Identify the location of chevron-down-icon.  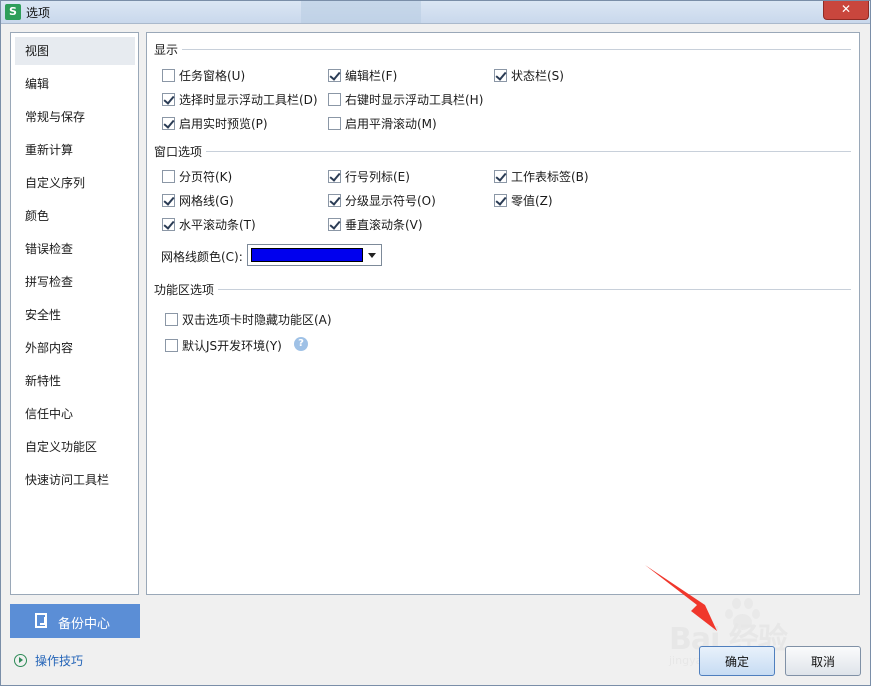
(372, 255).